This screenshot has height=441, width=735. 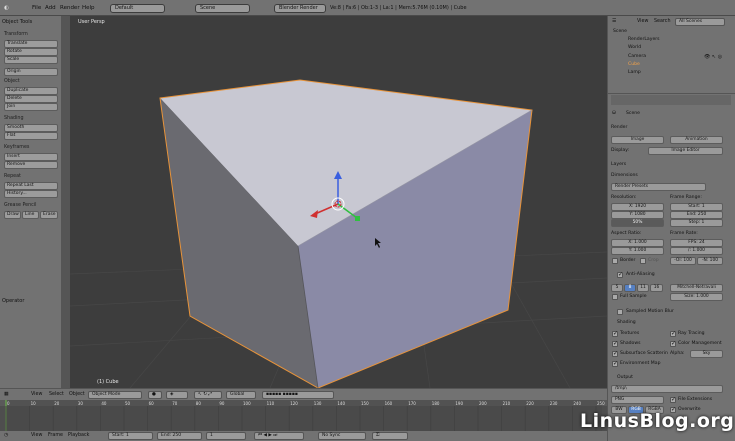 I want to click on color-management-checkbox, so click(x=673, y=343).